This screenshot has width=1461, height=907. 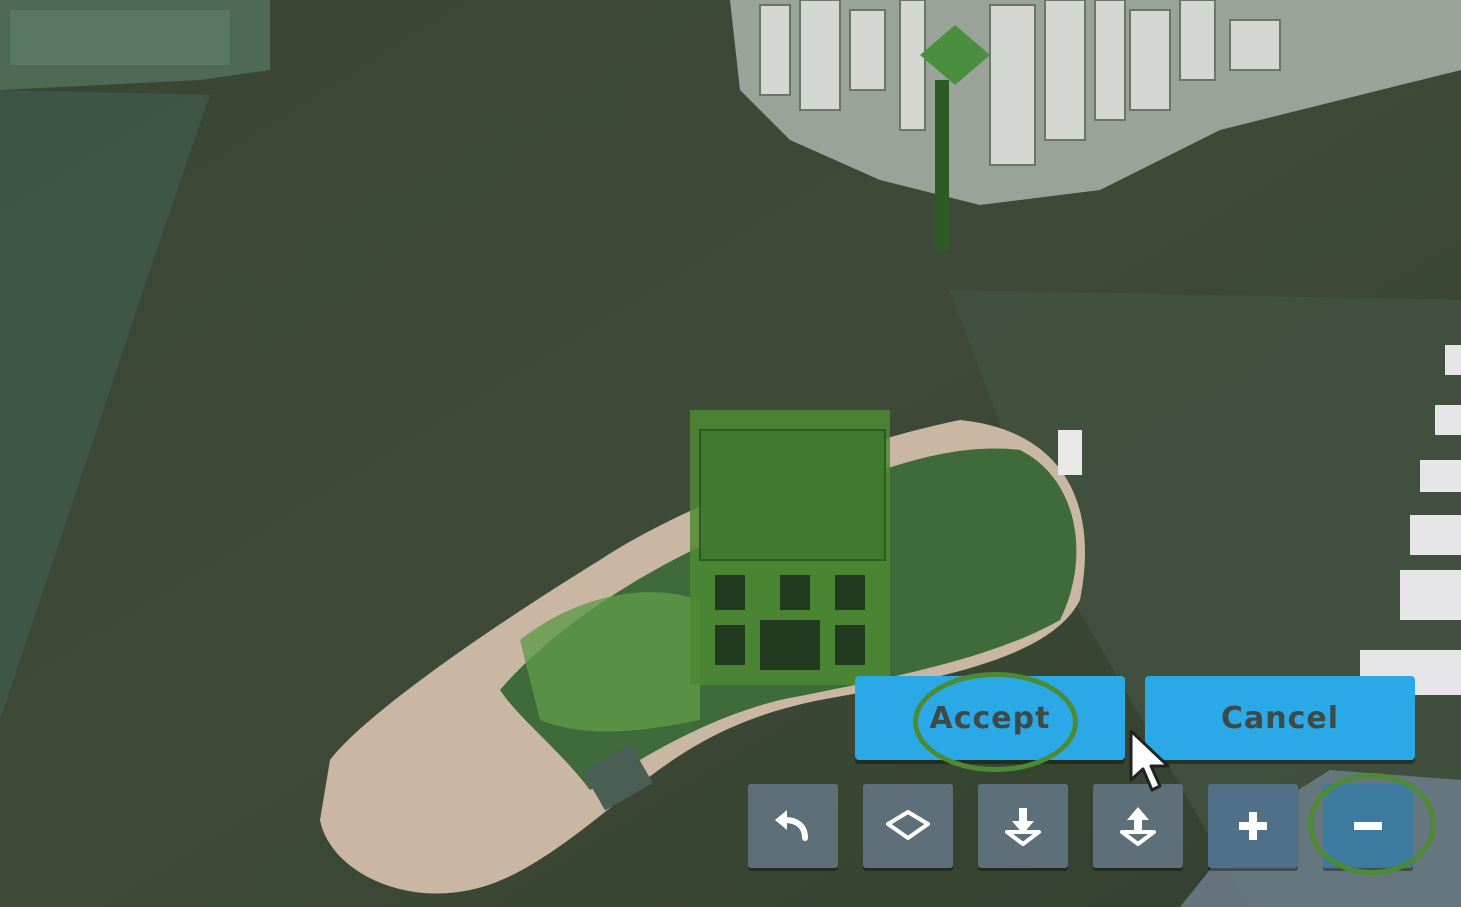 I want to click on undo-arrow-icon, so click(x=791, y=825).